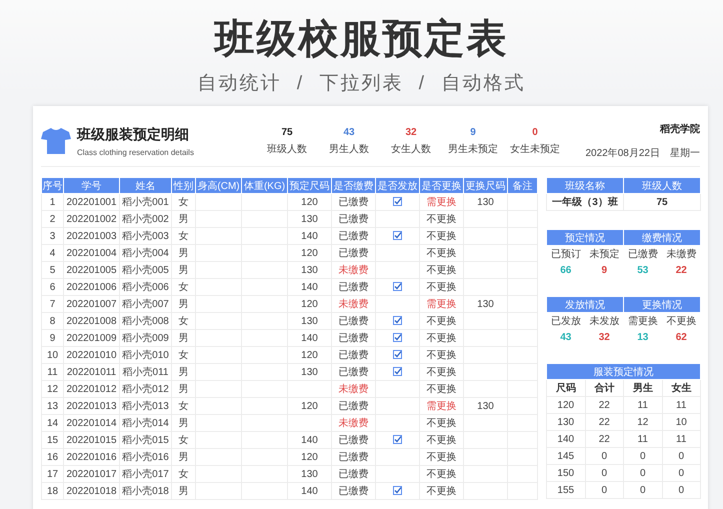 The width and height of the screenshot is (723, 509). I want to click on table-cell: 稻小壳008, so click(146, 321).